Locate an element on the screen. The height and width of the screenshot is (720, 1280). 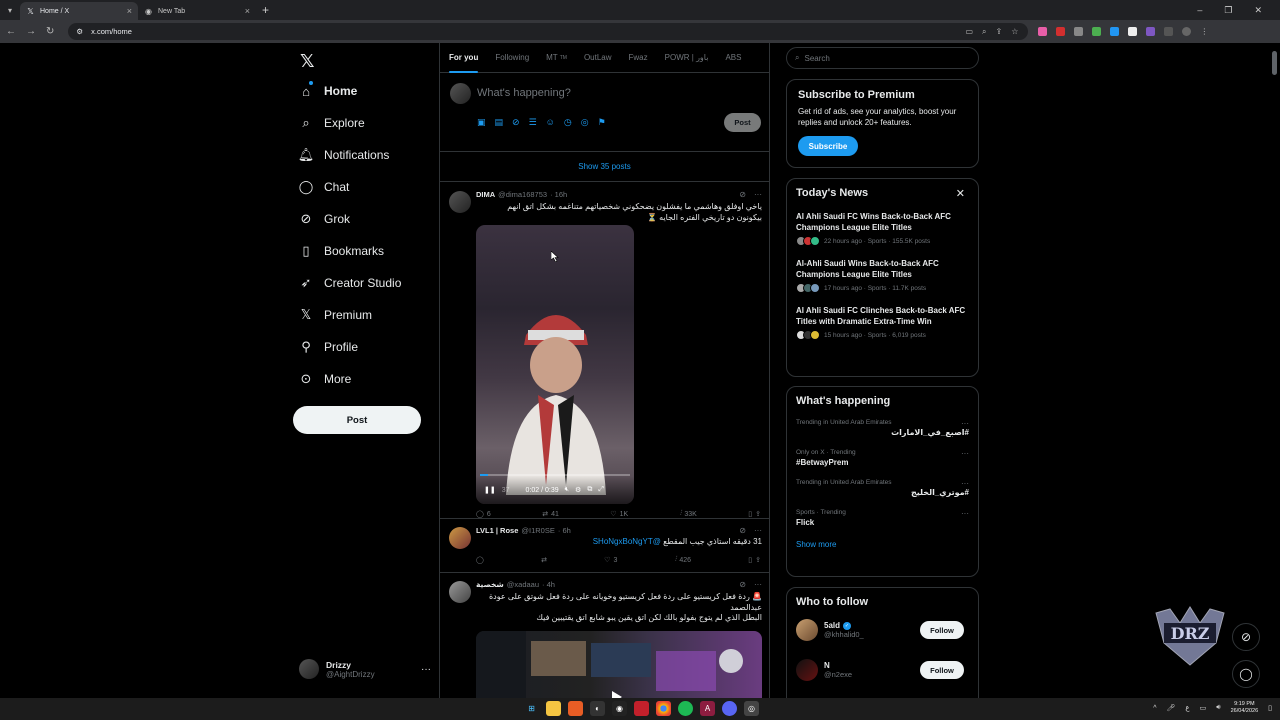
file-explorer-icon is located at coordinates (553, 708).